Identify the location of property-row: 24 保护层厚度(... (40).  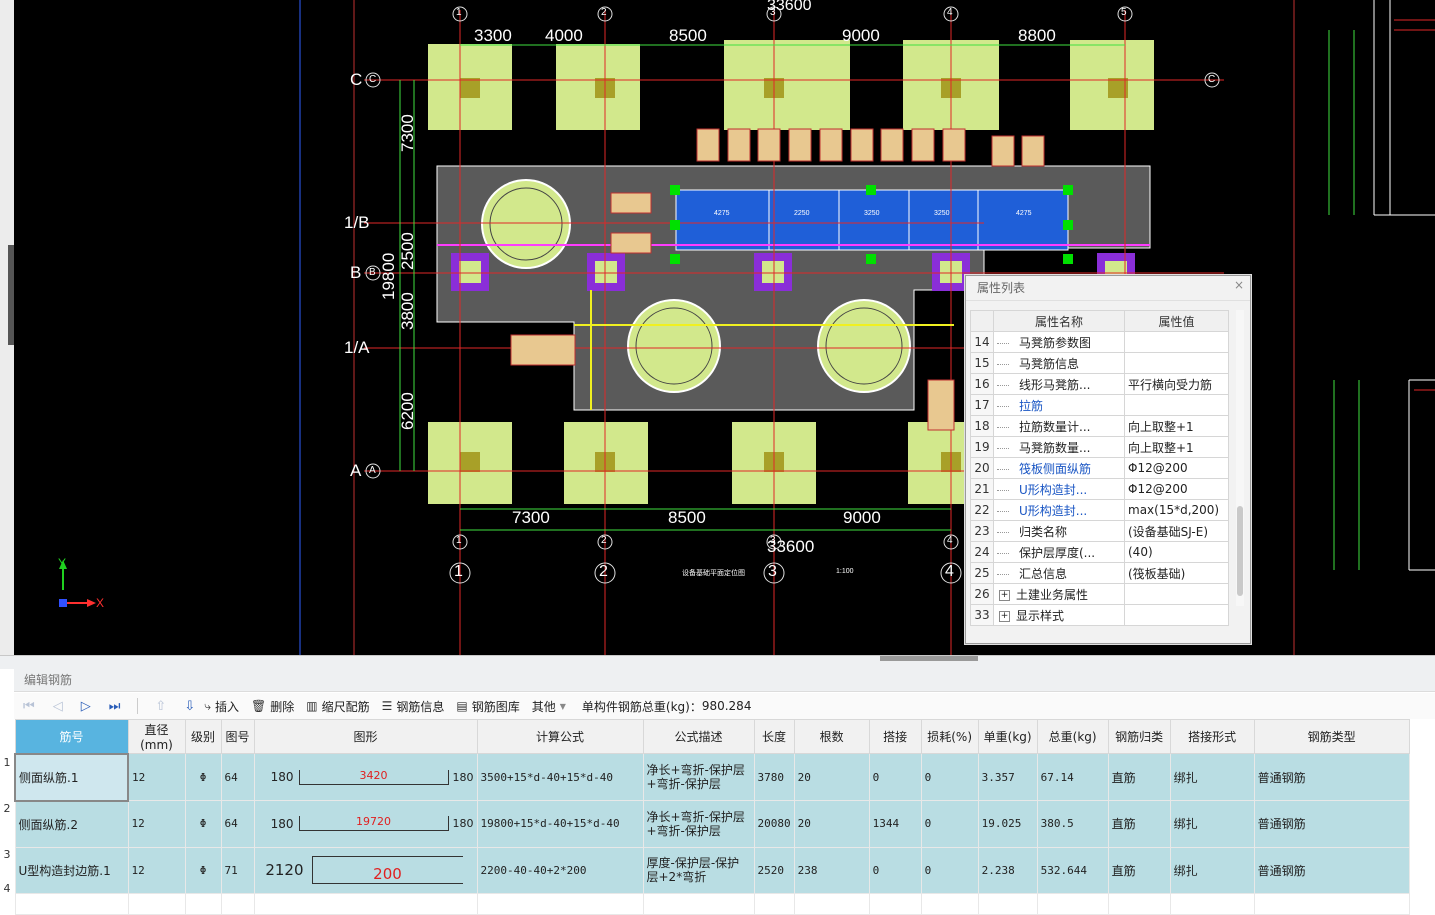
(1099, 552).